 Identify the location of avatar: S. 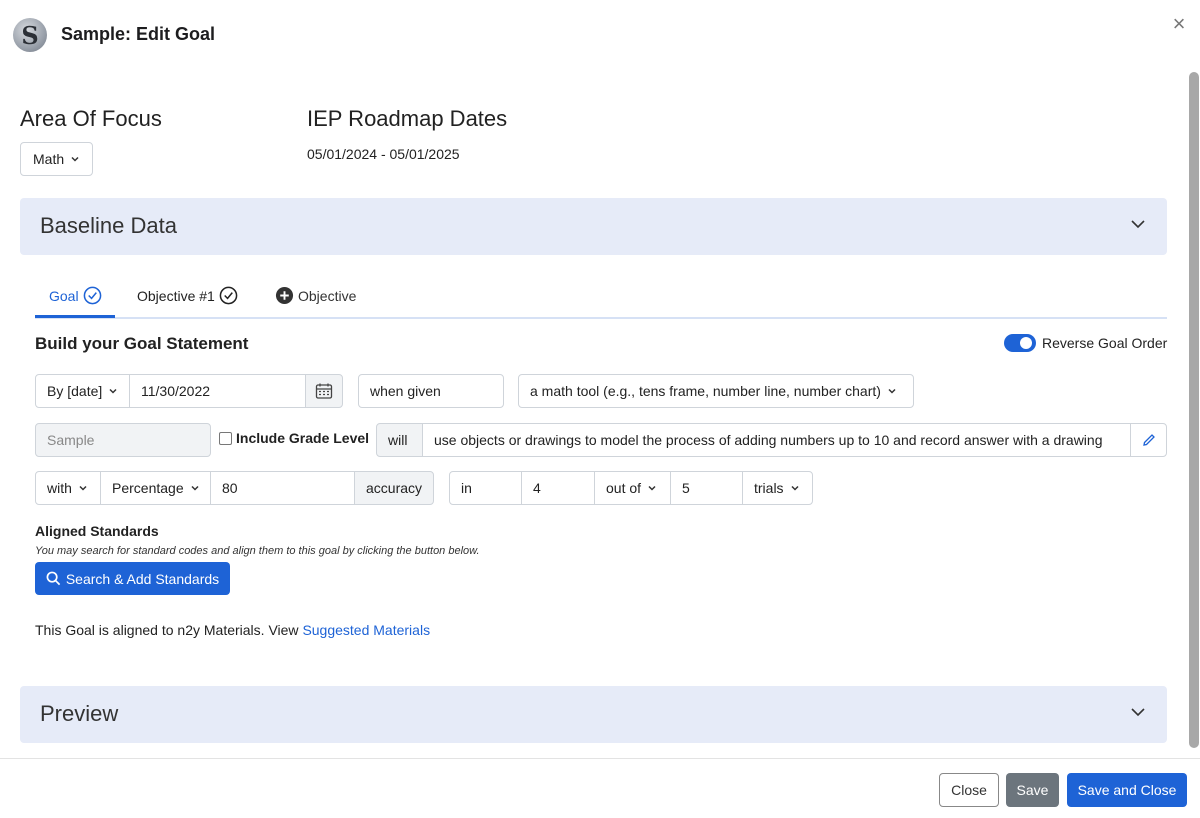
(30, 35).